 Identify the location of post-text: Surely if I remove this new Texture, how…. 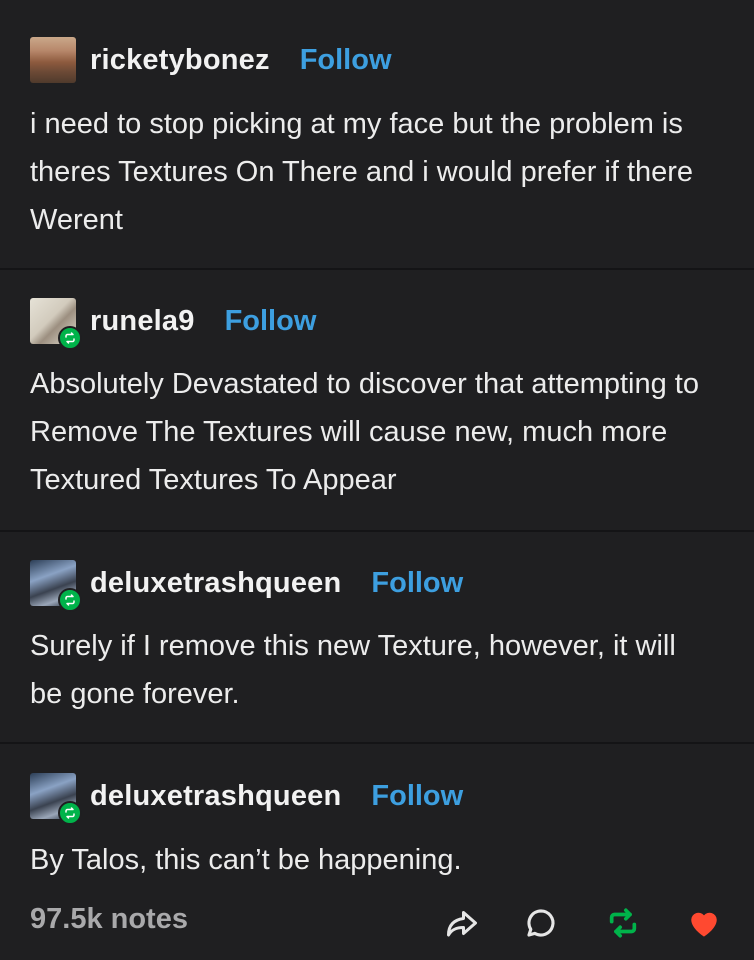
(353, 670).